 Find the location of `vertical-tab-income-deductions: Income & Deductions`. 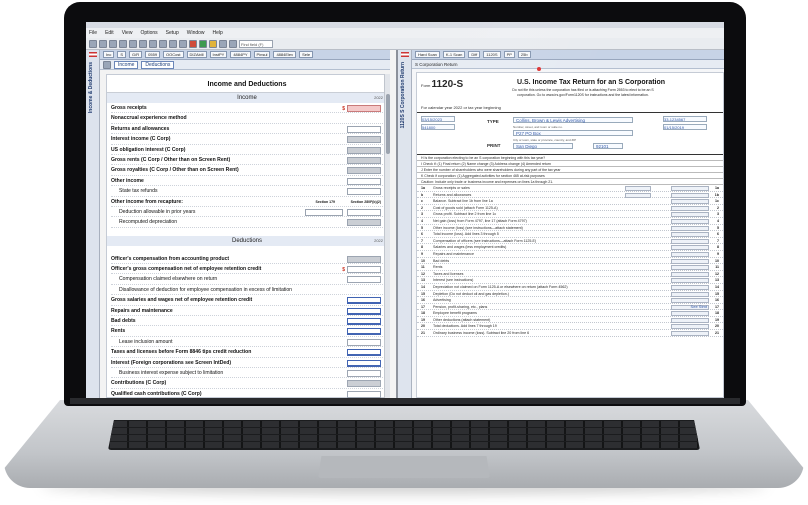

vertical-tab-income-deductions: Income & Deductions is located at coordinates (93, 224).